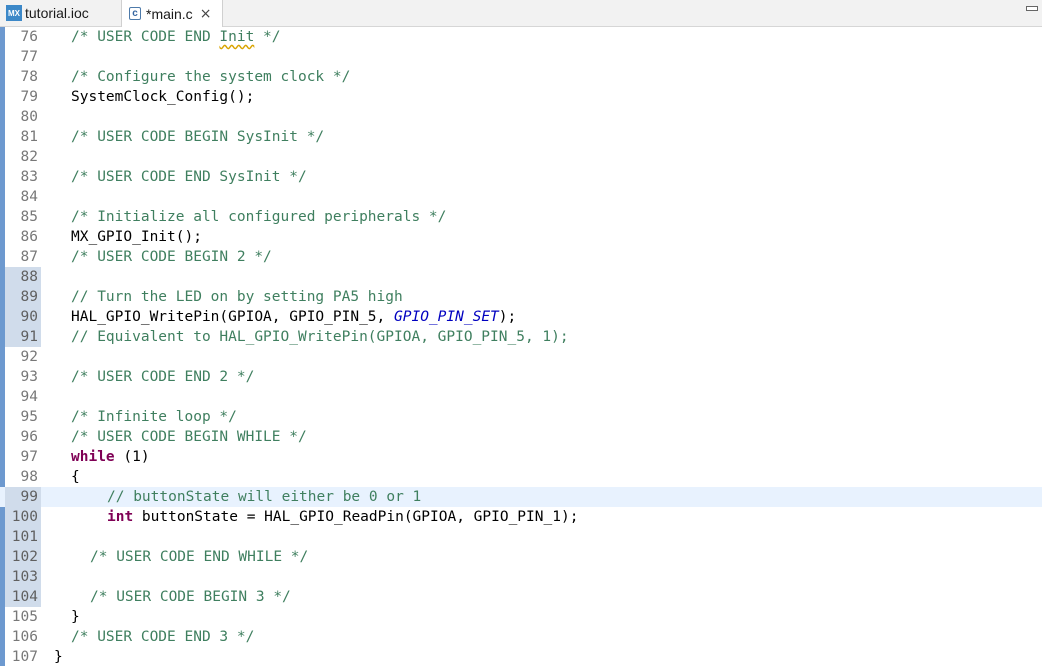 This screenshot has width=1042, height=666. What do you see at coordinates (521, 457) in the screenshot?
I see `code-line: 97 while (1)` at bounding box center [521, 457].